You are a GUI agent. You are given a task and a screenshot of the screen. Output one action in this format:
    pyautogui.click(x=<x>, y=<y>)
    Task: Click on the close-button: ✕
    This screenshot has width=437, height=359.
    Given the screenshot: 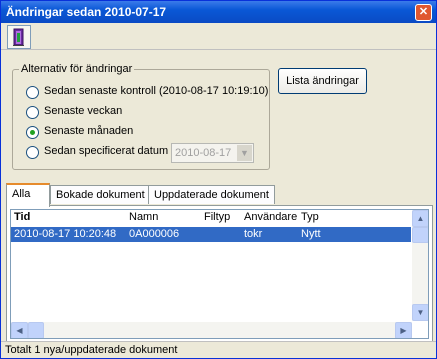 What is the action you would take?
    pyautogui.click(x=423, y=12)
    